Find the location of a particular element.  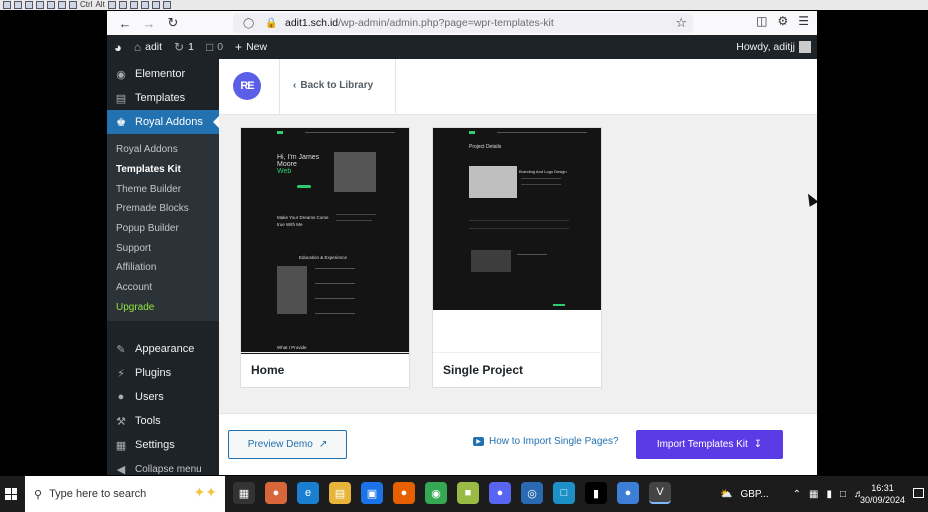

back-to-library-button: ‹ Back to Library is located at coordinates (333, 85).